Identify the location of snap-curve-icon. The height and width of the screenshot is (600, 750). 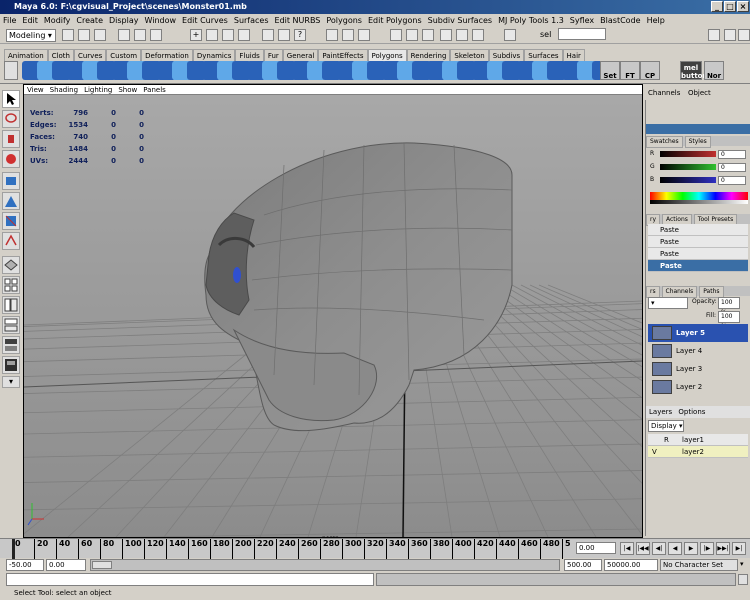
(212, 35).